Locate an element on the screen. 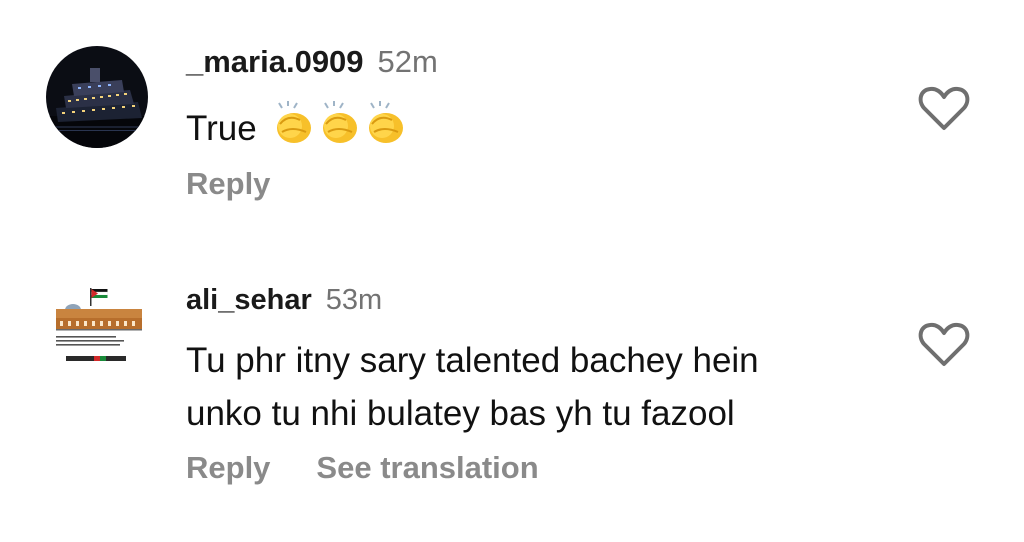  comment-text: True is located at coordinates (298, 126).